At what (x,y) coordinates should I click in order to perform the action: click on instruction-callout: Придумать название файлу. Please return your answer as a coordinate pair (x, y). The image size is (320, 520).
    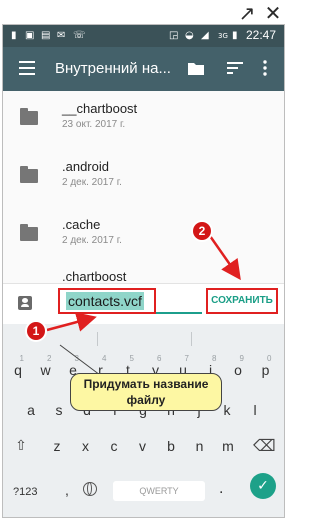
    Looking at the image, I should click on (146, 392).